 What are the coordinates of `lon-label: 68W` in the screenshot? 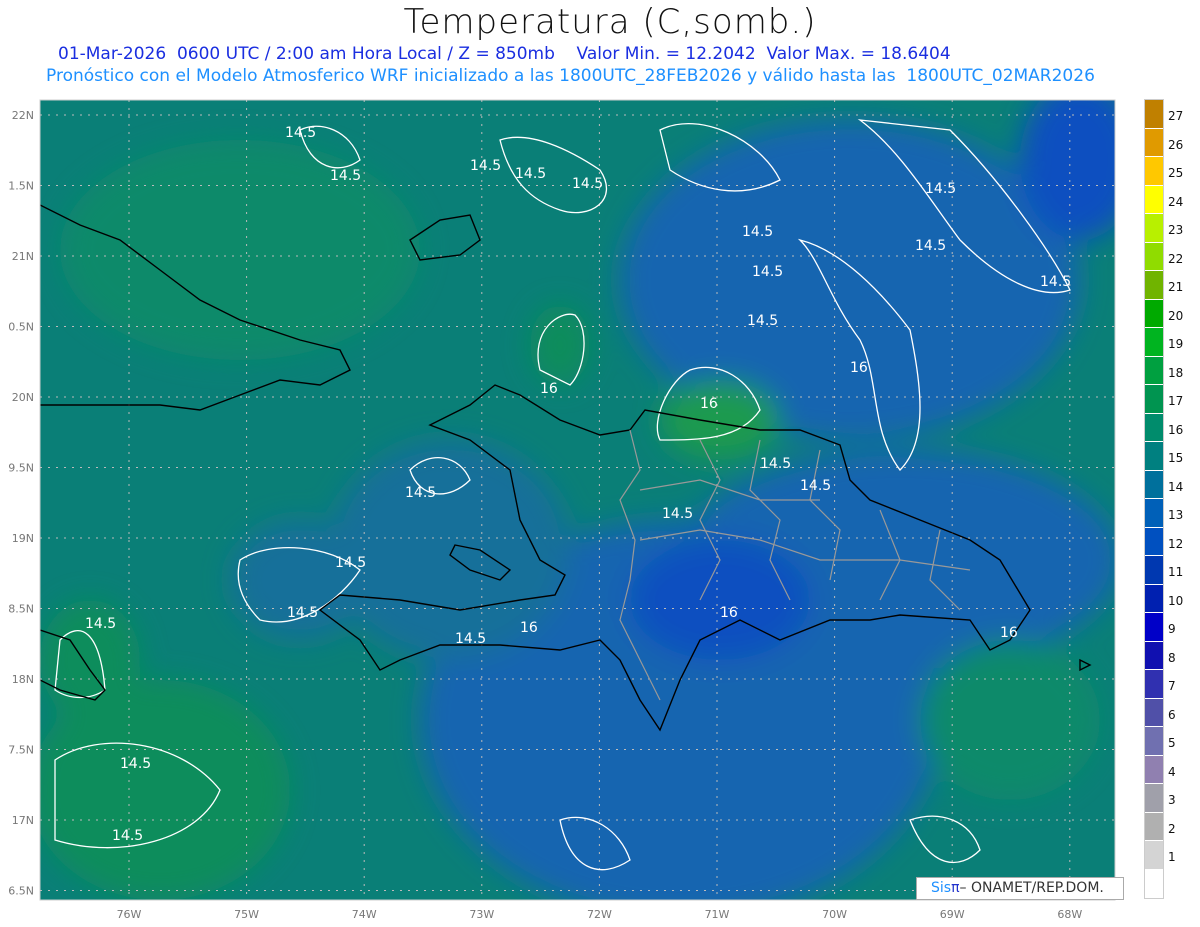 It's located at (1069, 914).